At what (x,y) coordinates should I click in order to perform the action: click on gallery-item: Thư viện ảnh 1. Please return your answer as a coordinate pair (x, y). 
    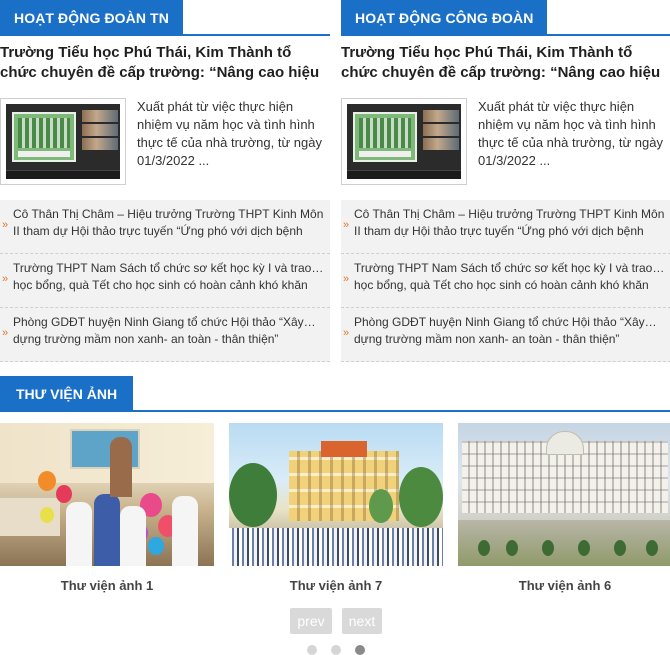
    Looking at the image, I should click on (107, 508).